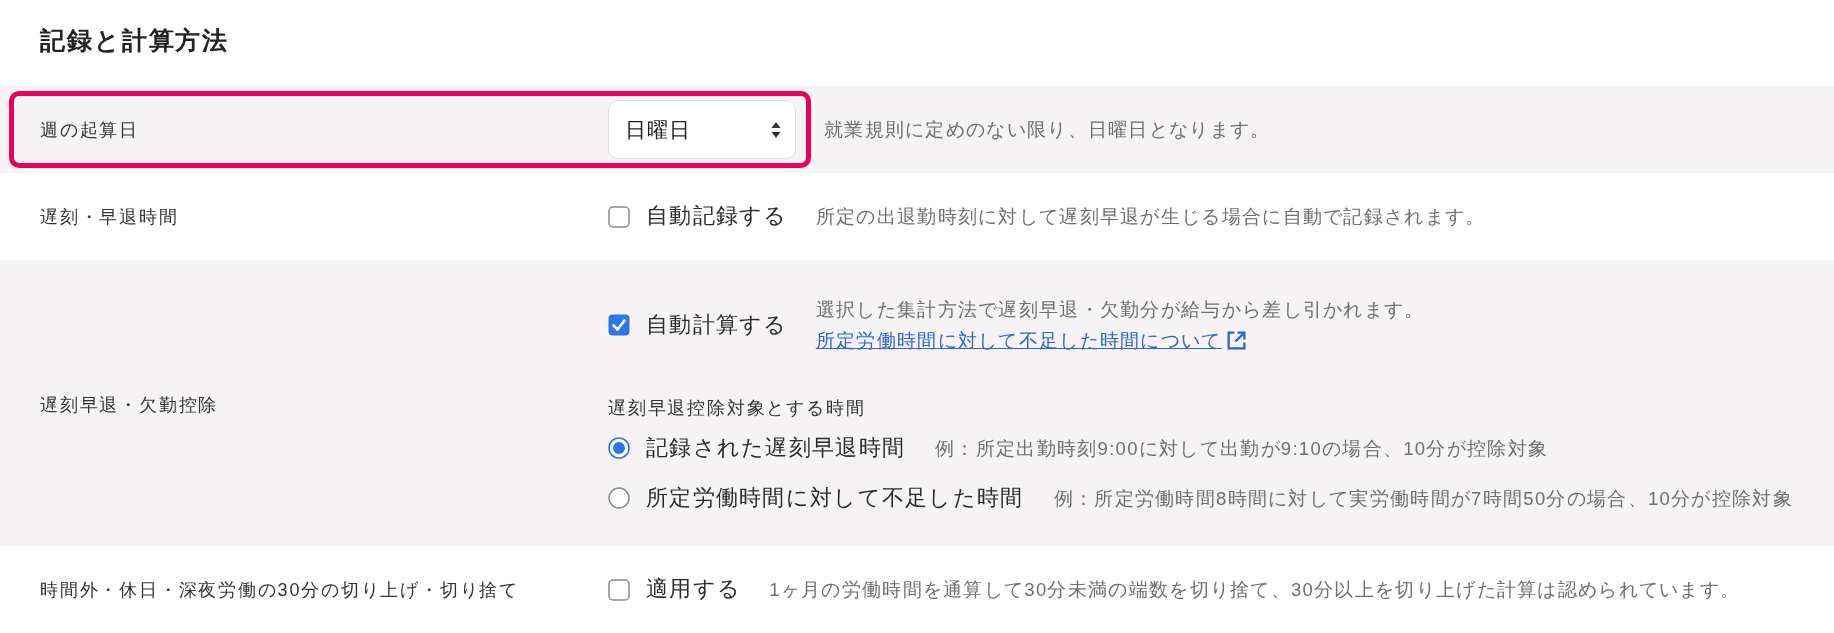 The width and height of the screenshot is (1834, 633). Describe the element at coordinates (717, 216) in the screenshot. I see `checkbox-label: 自動記録する` at that location.